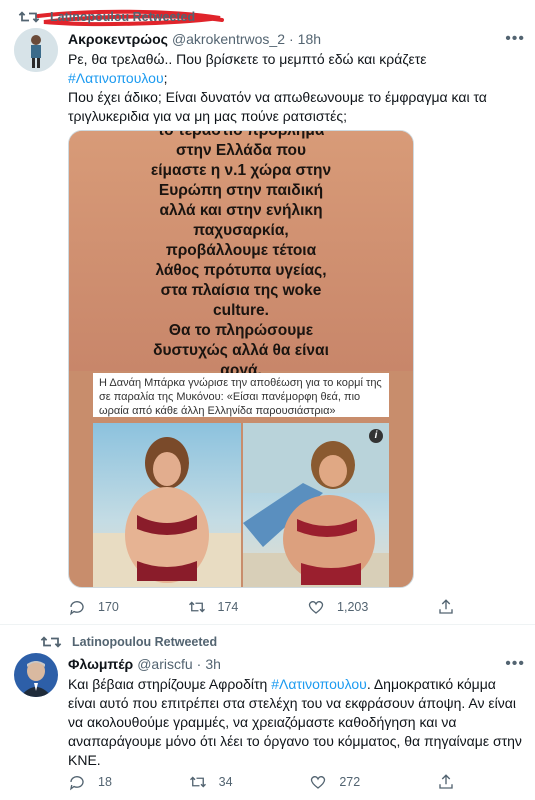 This screenshot has height=800, width=535. I want to click on beach-photo-left, so click(167, 505).